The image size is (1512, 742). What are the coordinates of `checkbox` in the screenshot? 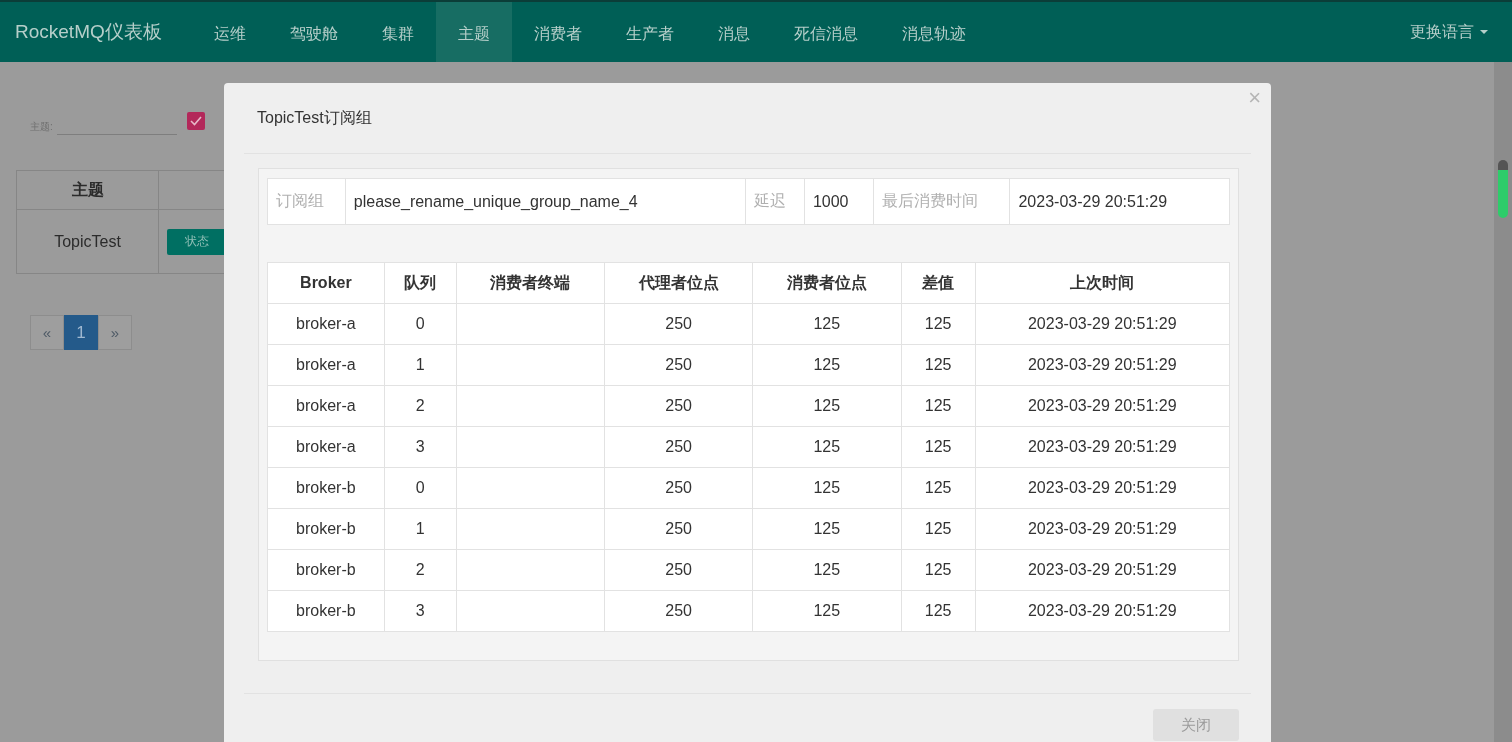 It's located at (195, 121).